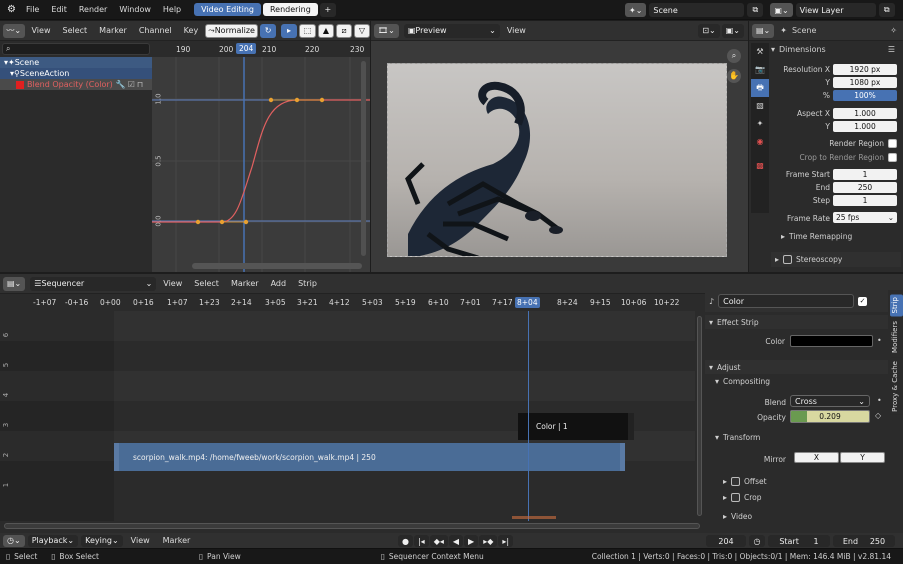 The image size is (903, 564). What do you see at coordinates (155, 30) in the screenshot?
I see `graph-menu-channel: Channel` at bounding box center [155, 30].